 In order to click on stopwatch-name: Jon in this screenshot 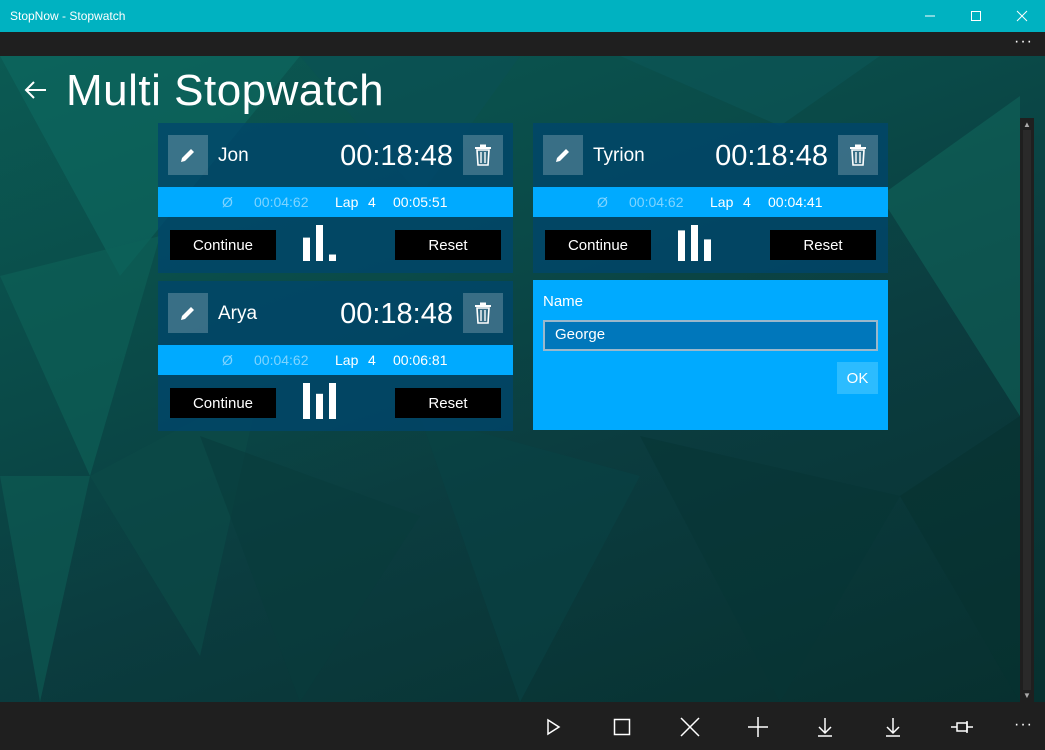, I will do `click(233, 155)`.